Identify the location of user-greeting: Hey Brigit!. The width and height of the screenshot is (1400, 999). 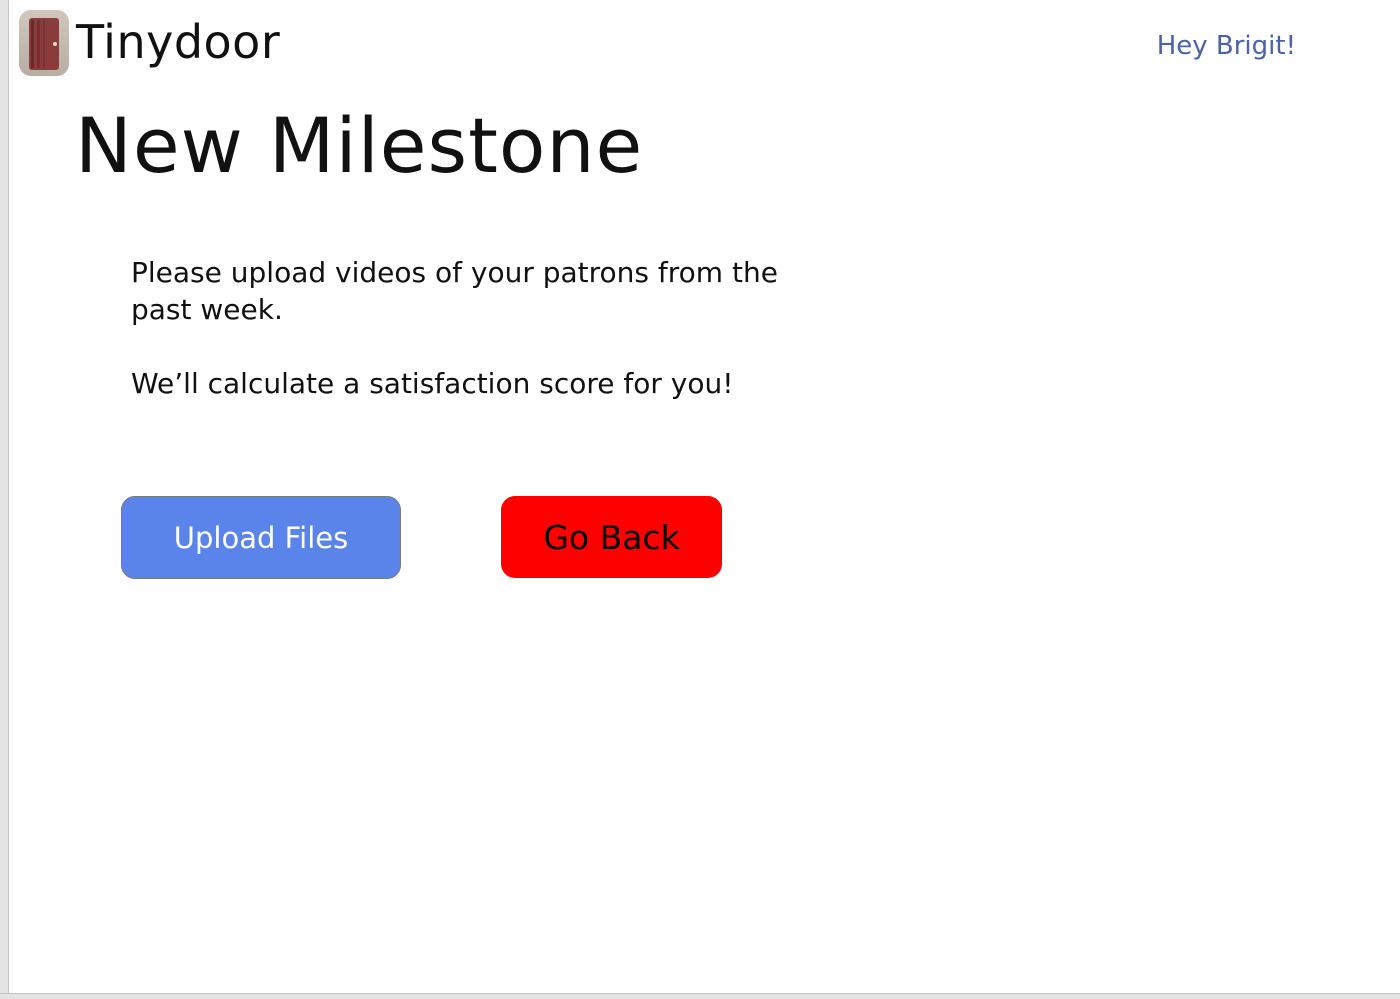
(1226, 46).